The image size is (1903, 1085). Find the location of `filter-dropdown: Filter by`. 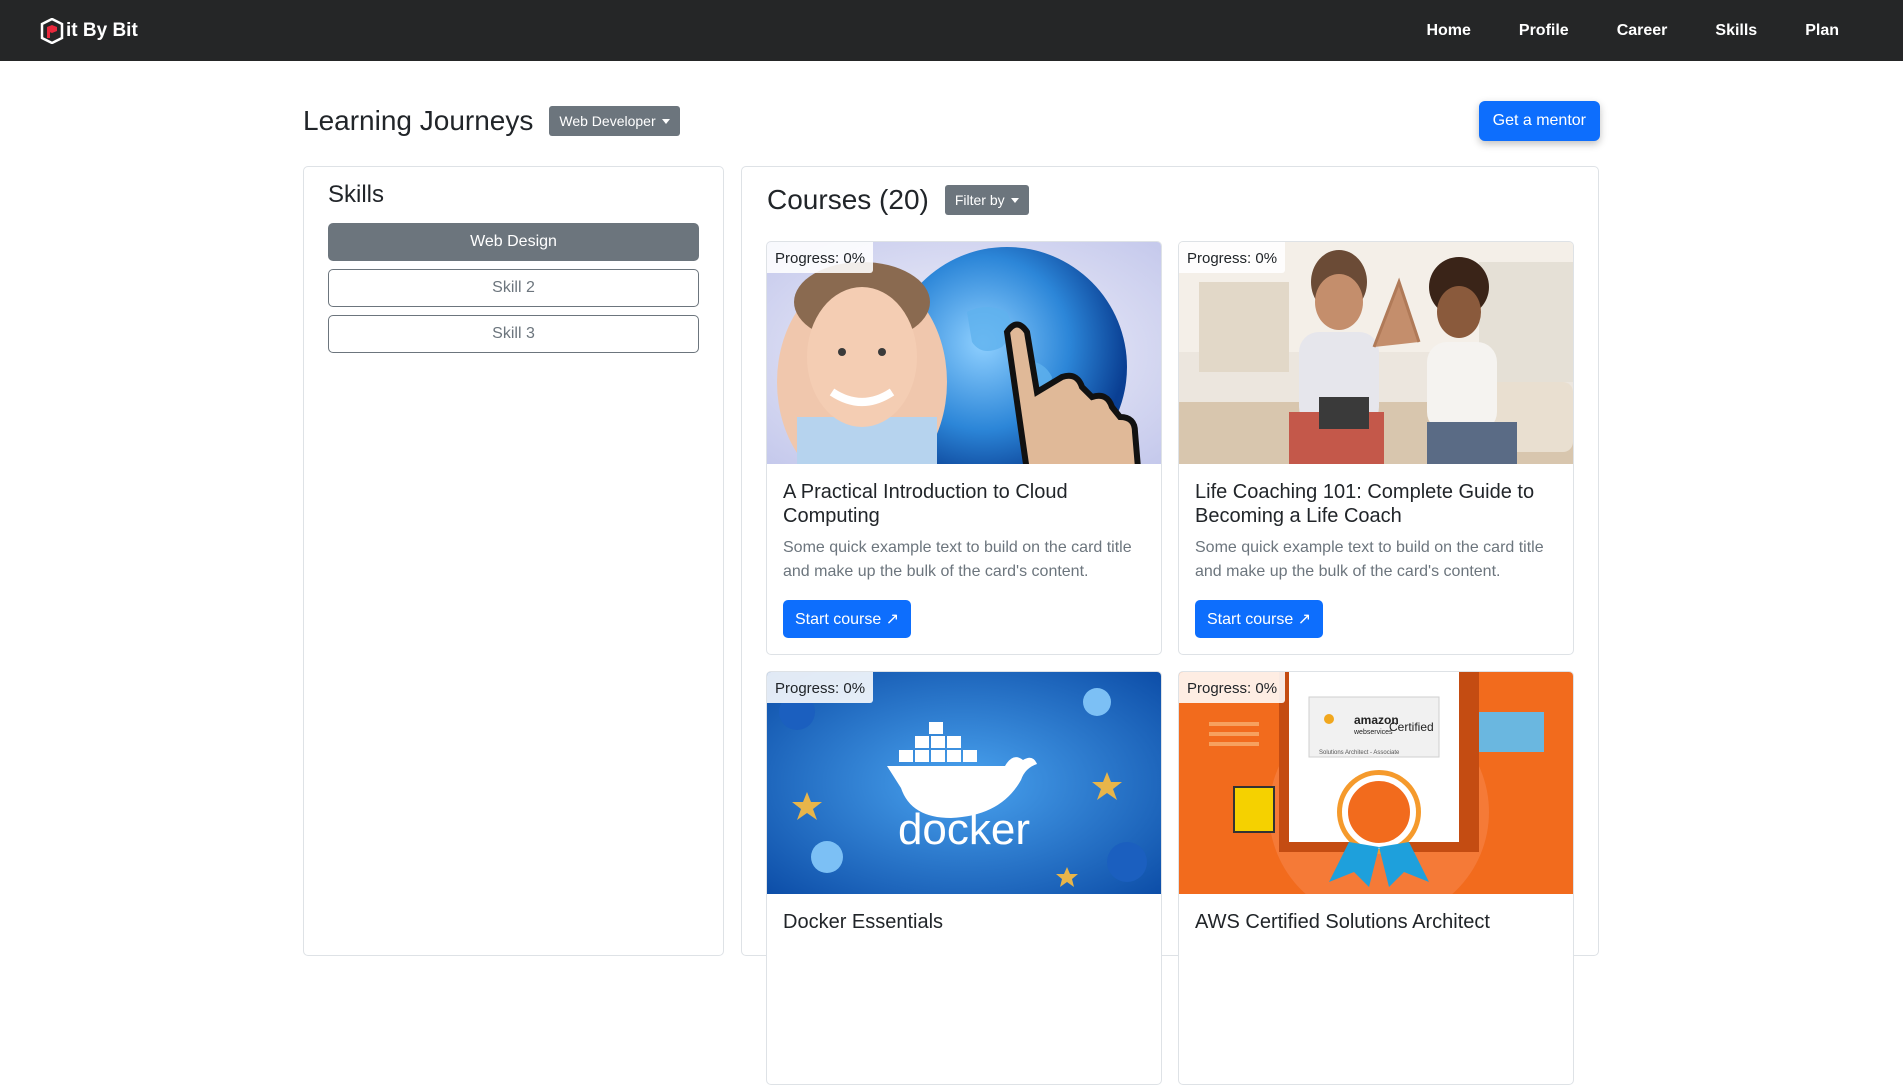

filter-dropdown: Filter by is located at coordinates (986, 200).